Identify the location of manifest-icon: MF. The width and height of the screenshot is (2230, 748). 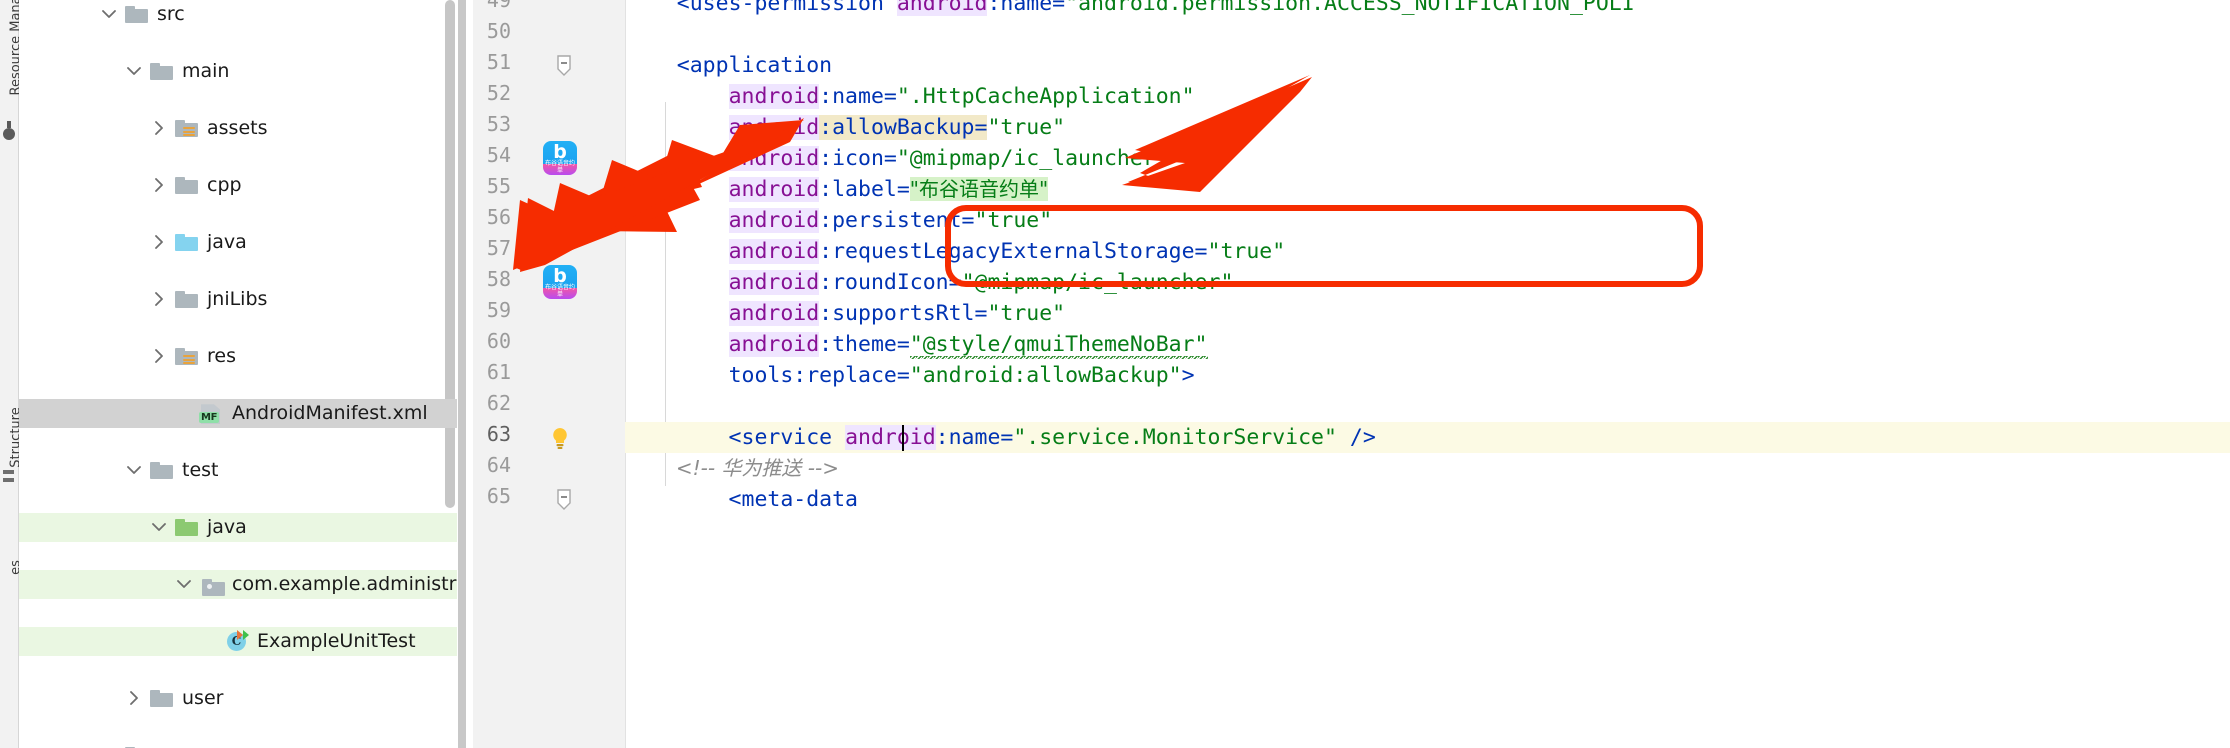
(212, 413).